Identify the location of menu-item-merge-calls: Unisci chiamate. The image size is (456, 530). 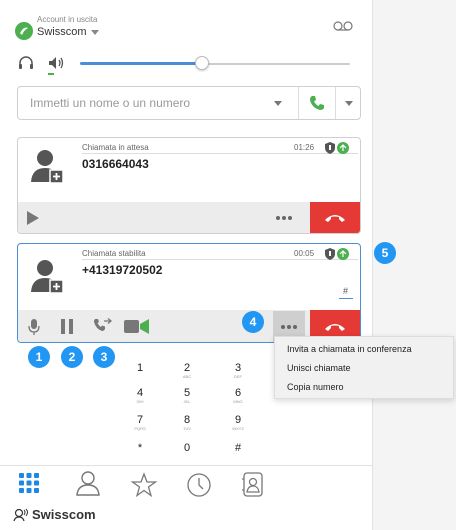
(364, 368).